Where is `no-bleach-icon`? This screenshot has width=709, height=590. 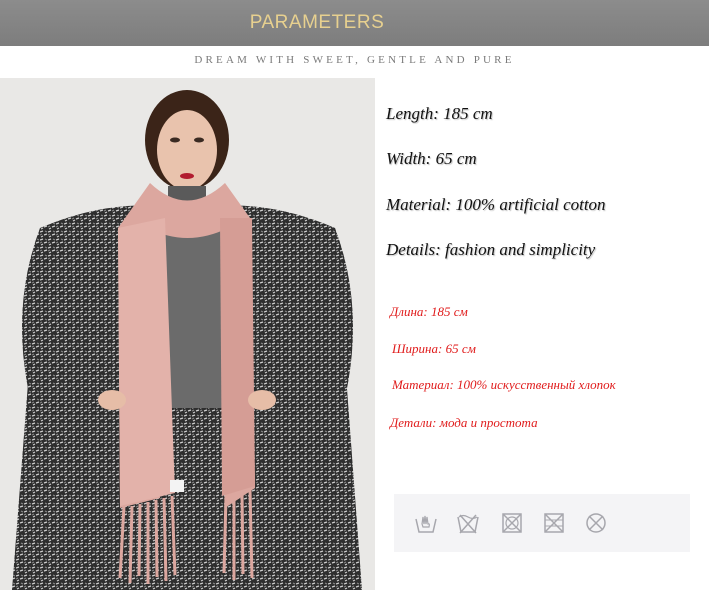
no-bleach-icon is located at coordinates (554, 523).